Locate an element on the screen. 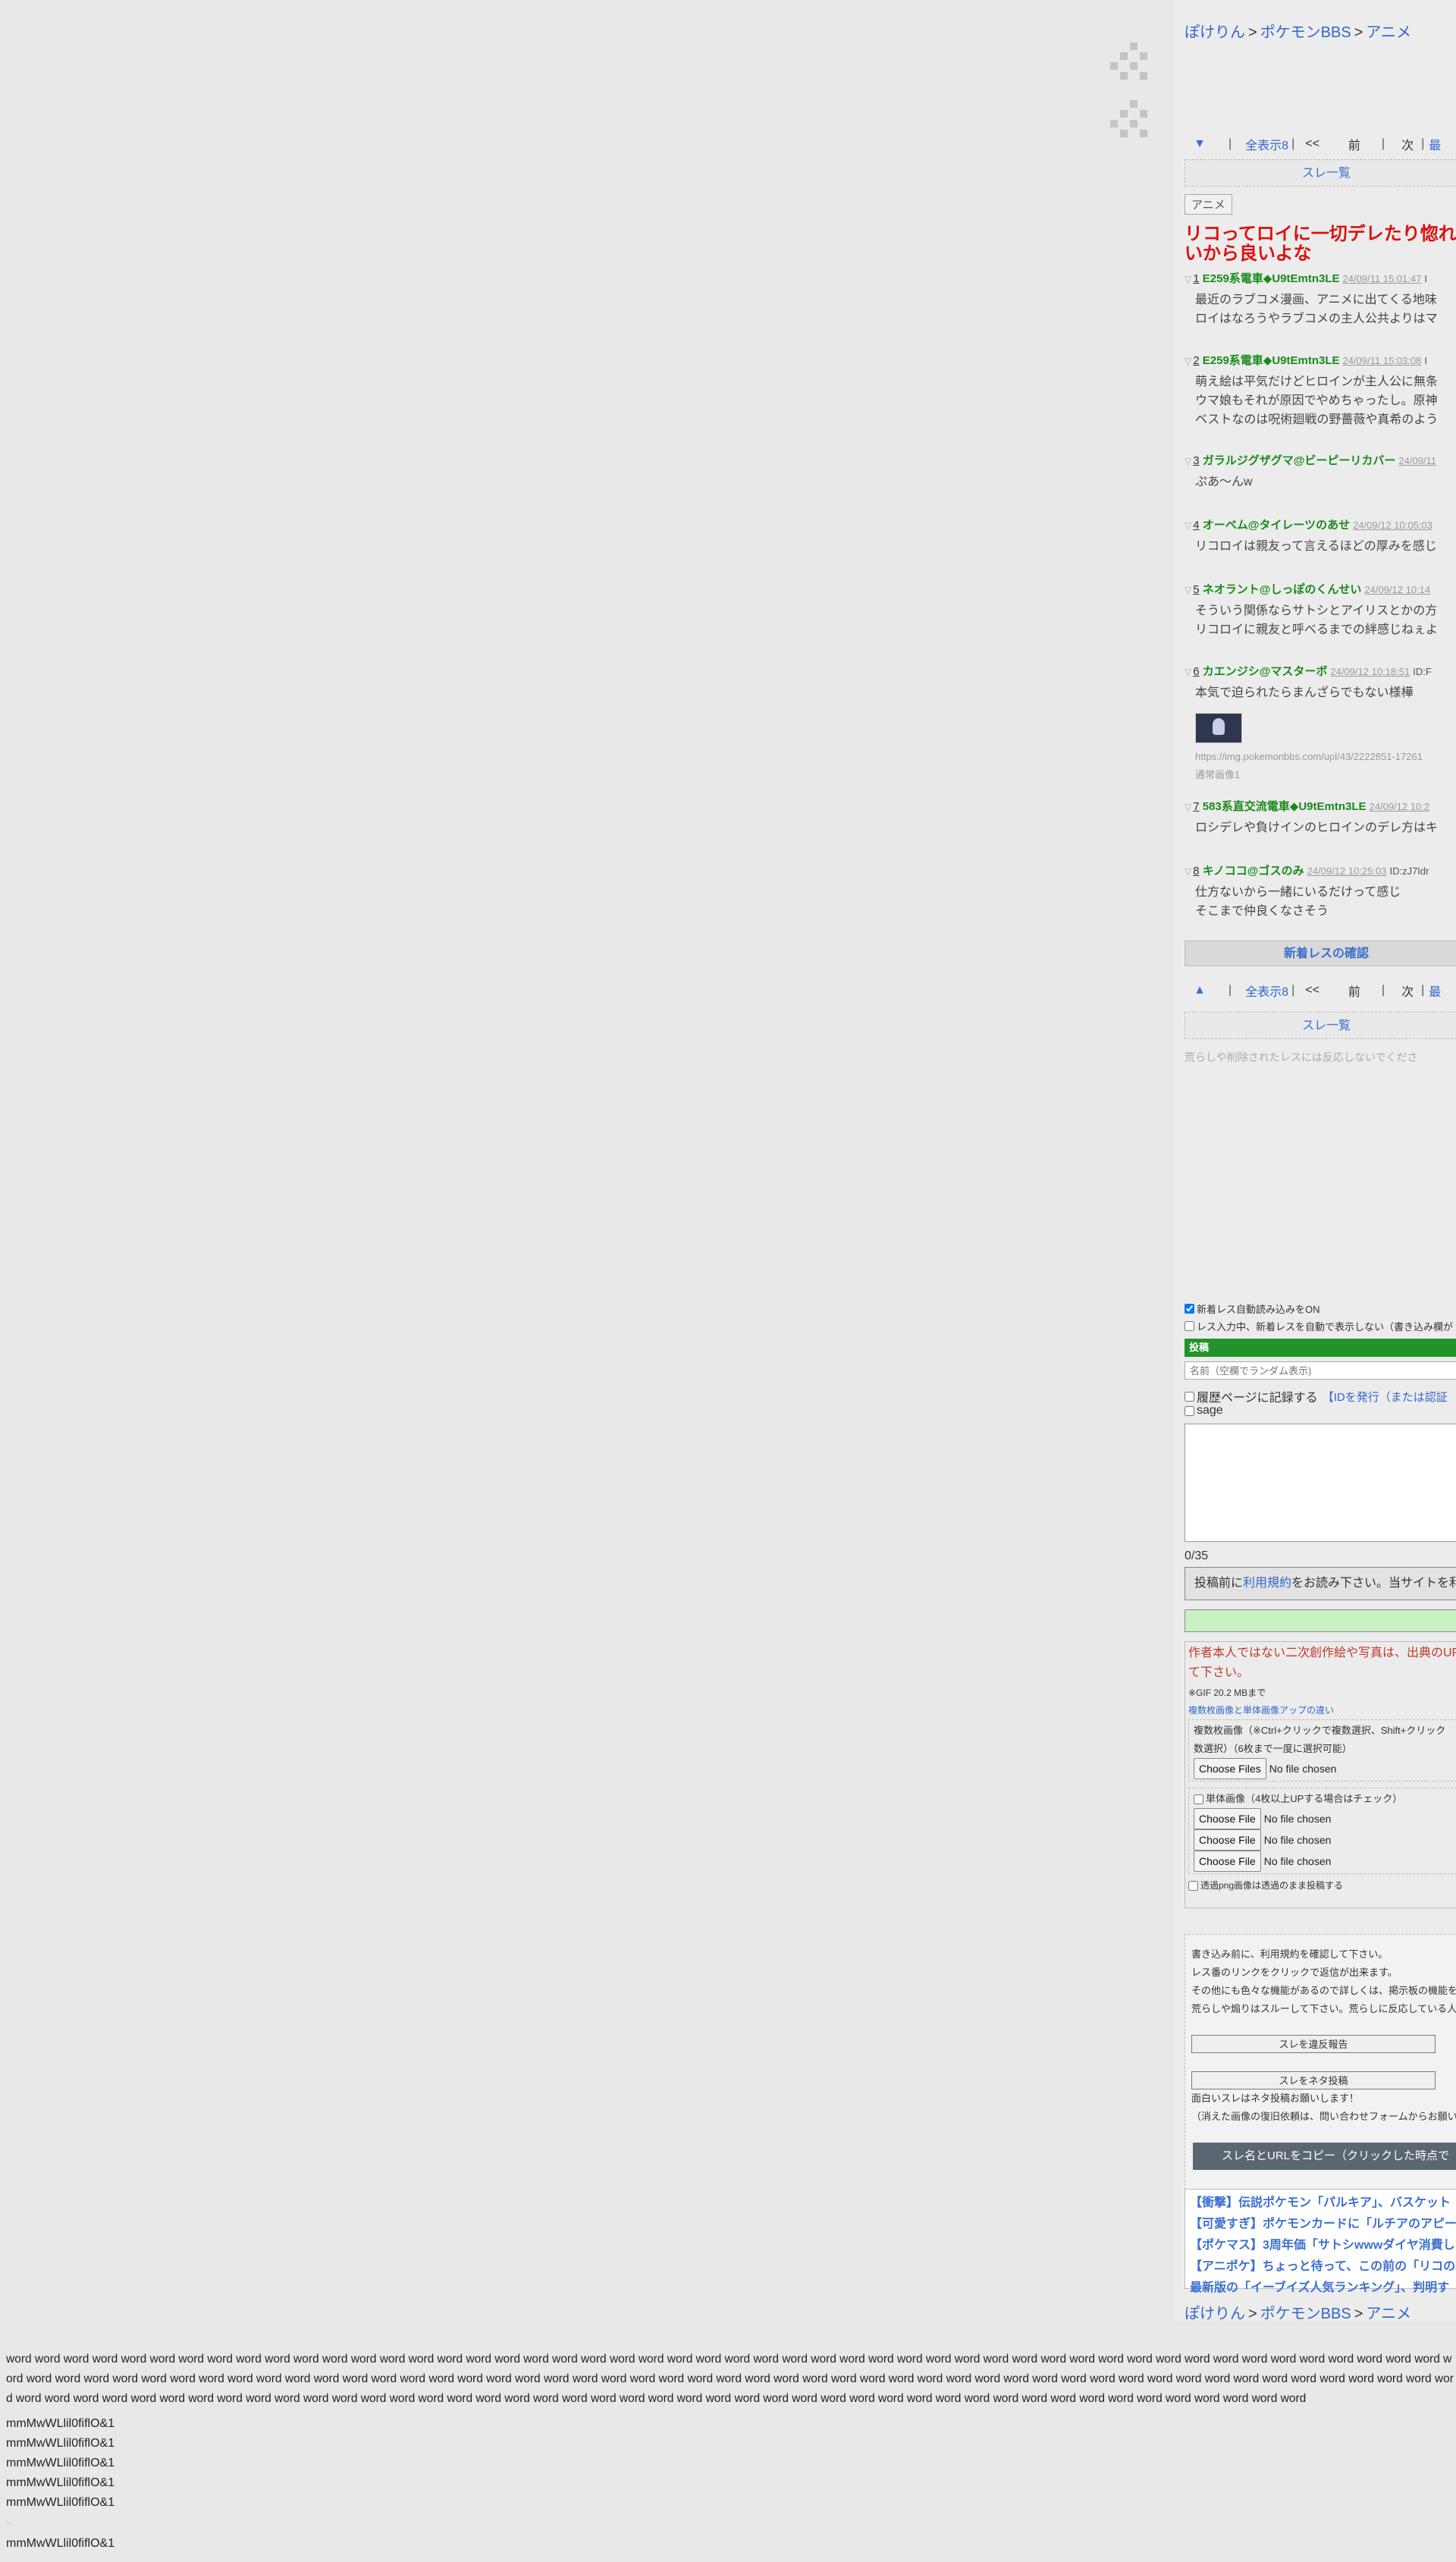  post-number: 8 is located at coordinates (1196, 871).